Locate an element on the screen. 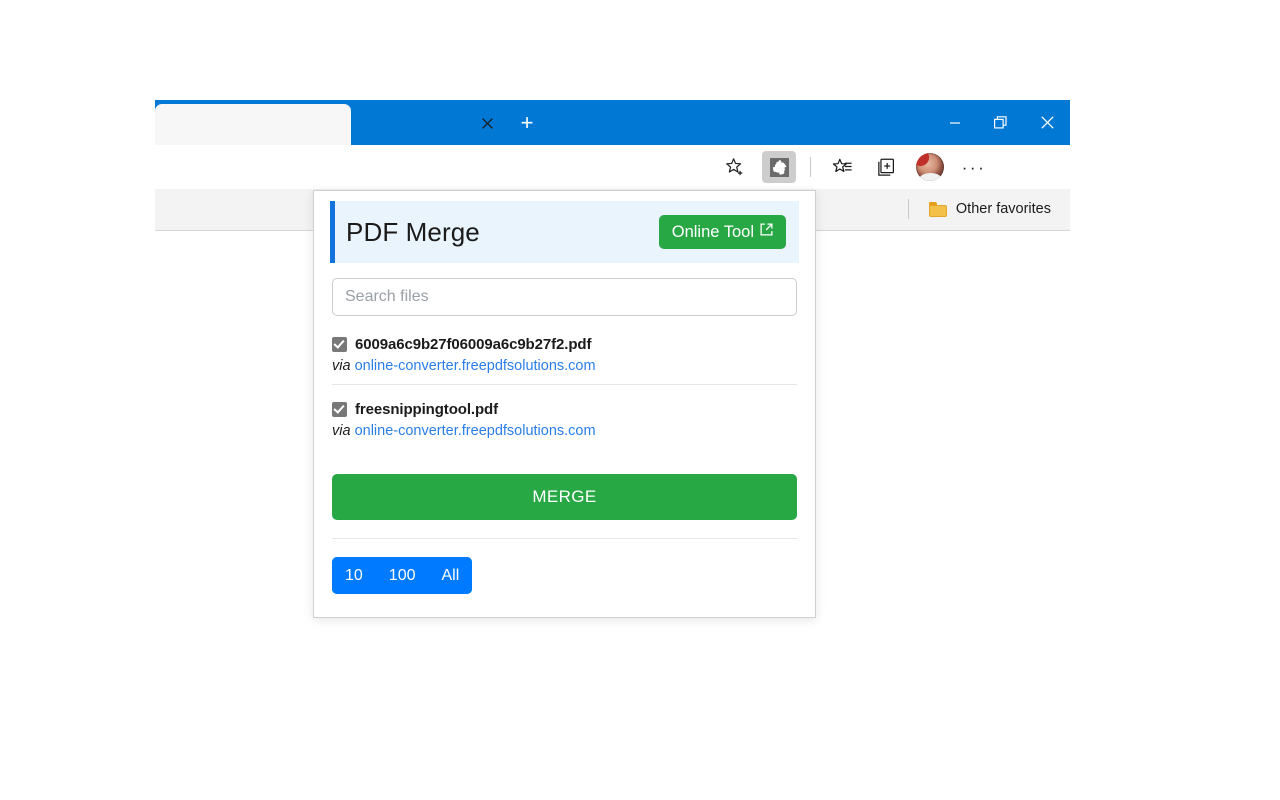 This screenshot has height=800, width=1280. page-size-group: 10 100 All is located at coordinates (402, 576).